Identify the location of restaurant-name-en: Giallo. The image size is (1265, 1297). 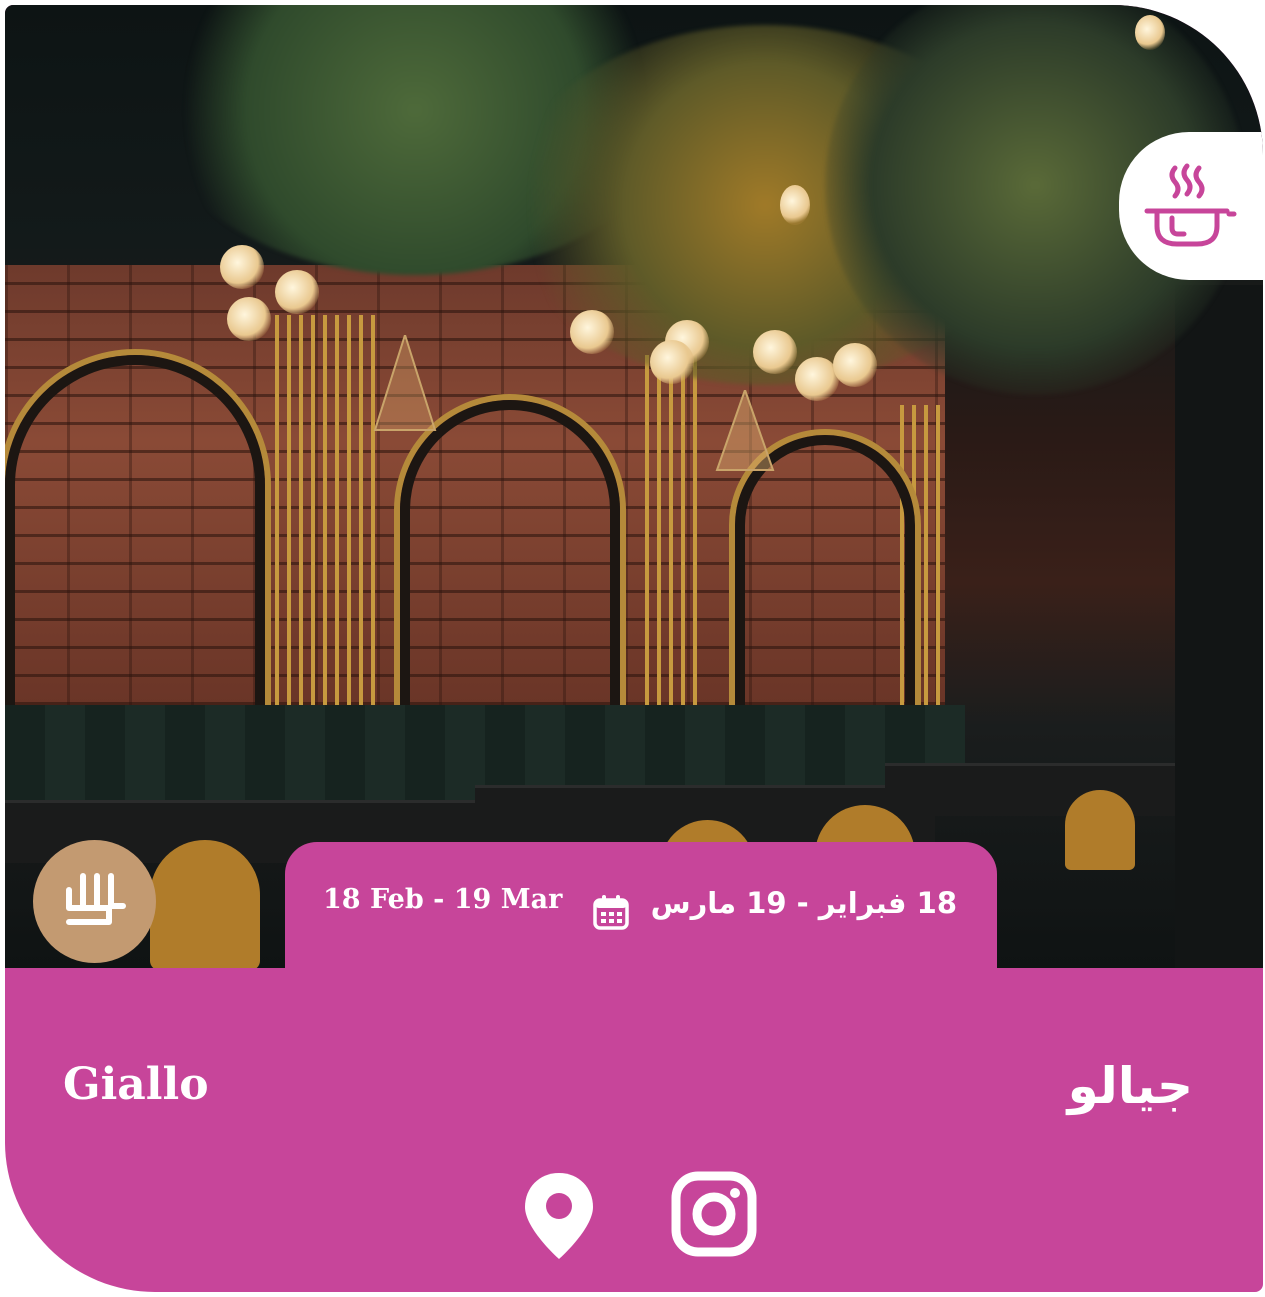
(136, 1084).